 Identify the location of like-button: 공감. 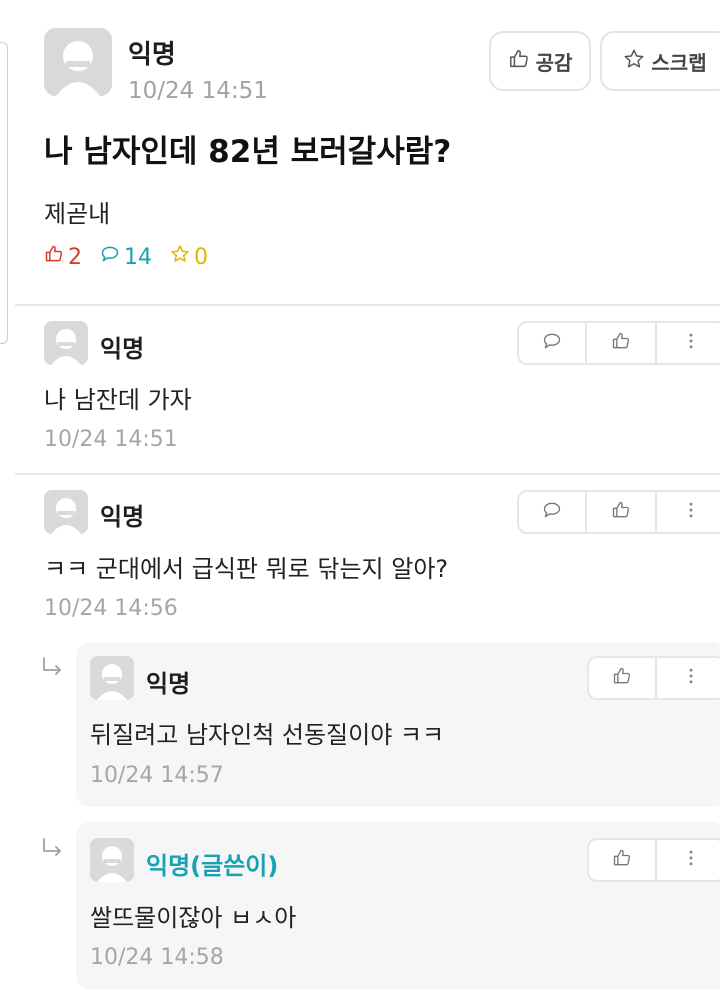
(540, 61).